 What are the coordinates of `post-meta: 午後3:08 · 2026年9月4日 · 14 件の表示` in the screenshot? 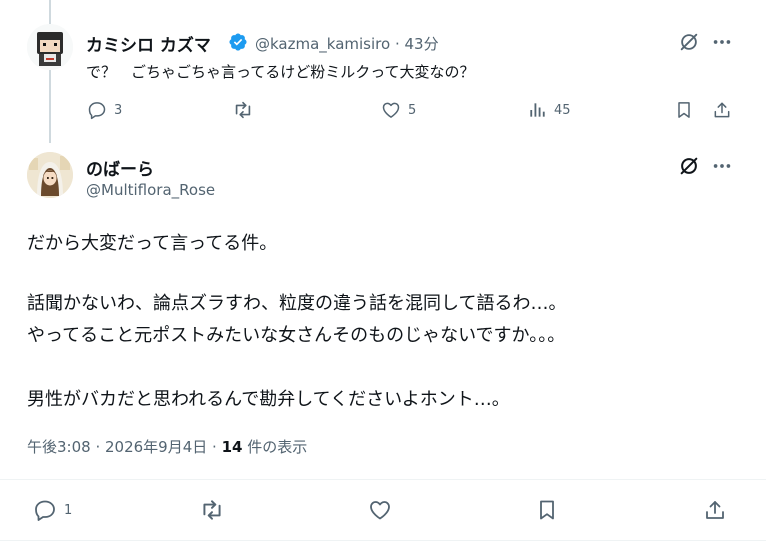 It's located at (167, 446).